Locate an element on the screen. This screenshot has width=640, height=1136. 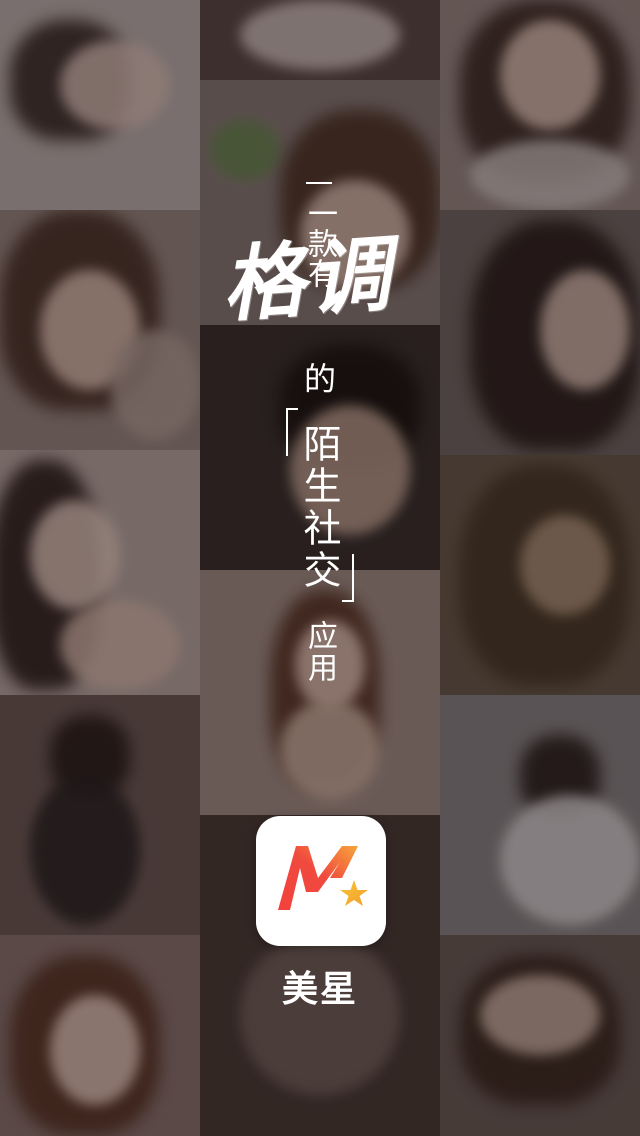
meixing-logo-svg is located at coordinates (323, 878).